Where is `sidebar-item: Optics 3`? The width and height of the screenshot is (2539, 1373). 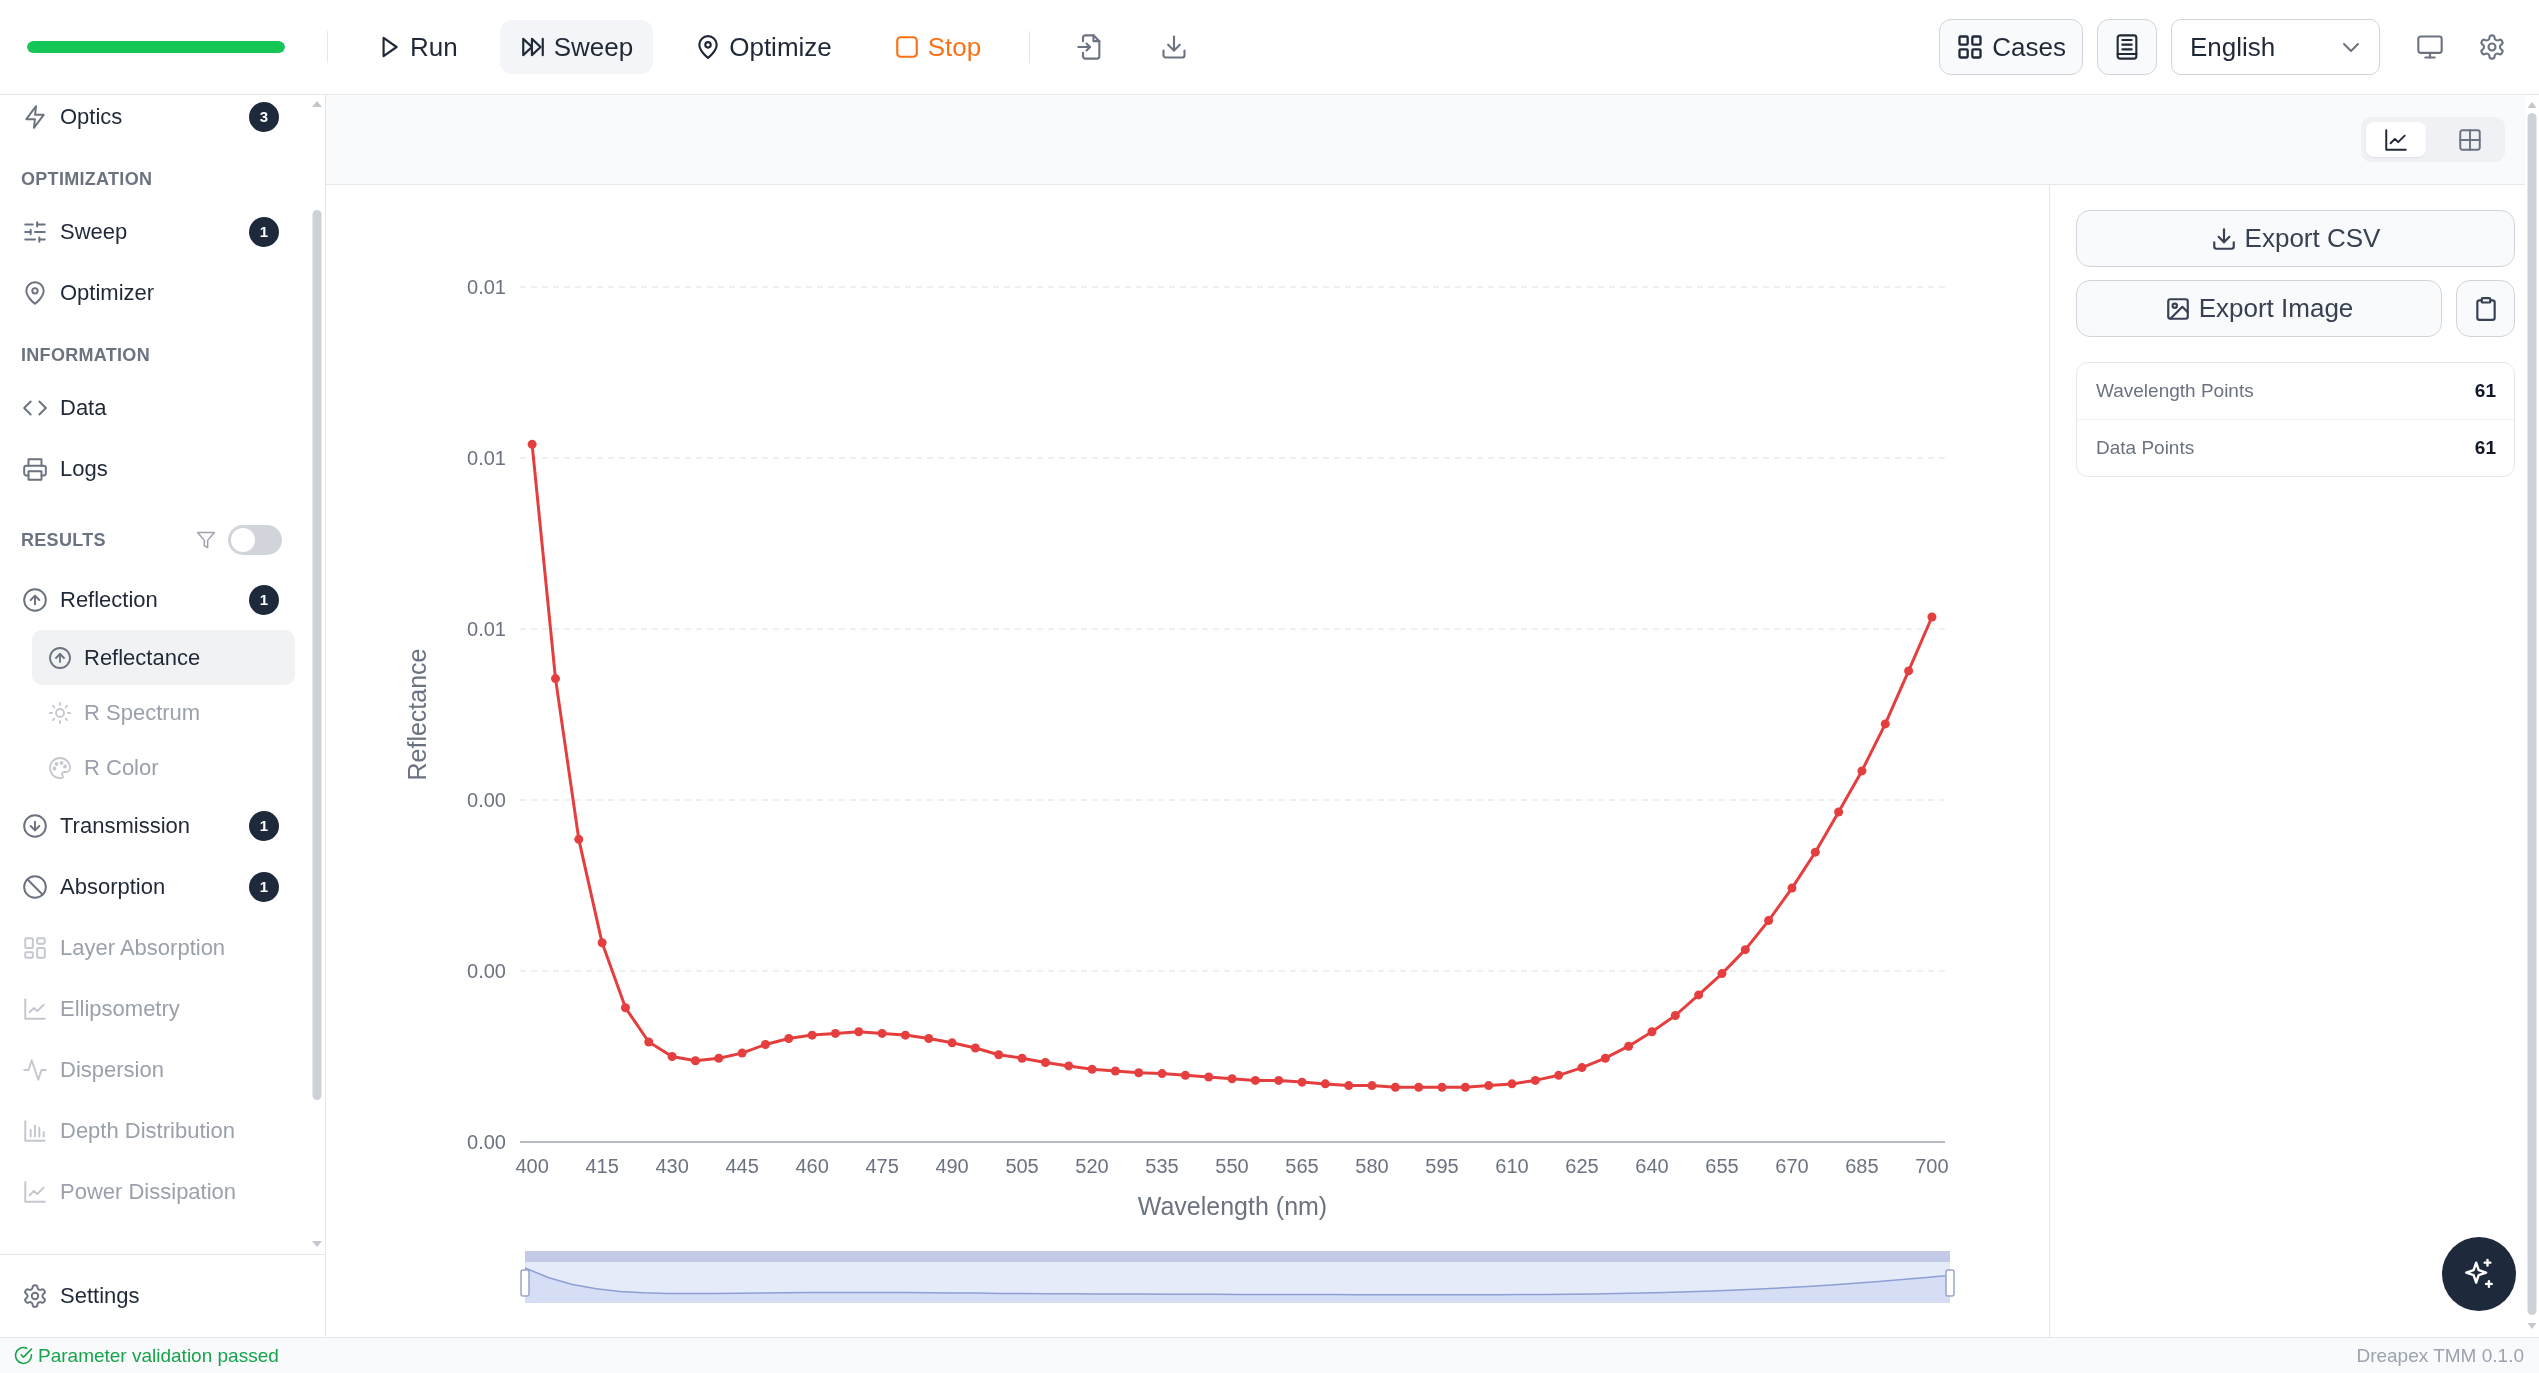 sidebar-item: Optics 3 is located at coordinates (147, 121).